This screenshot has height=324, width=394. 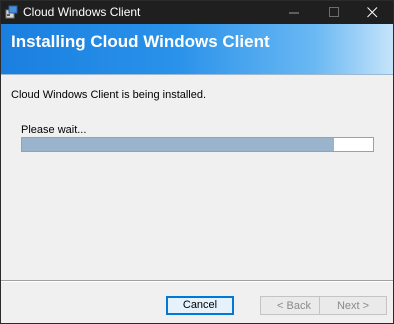 I want to click on maximize-button, so click(x=335, y=12).